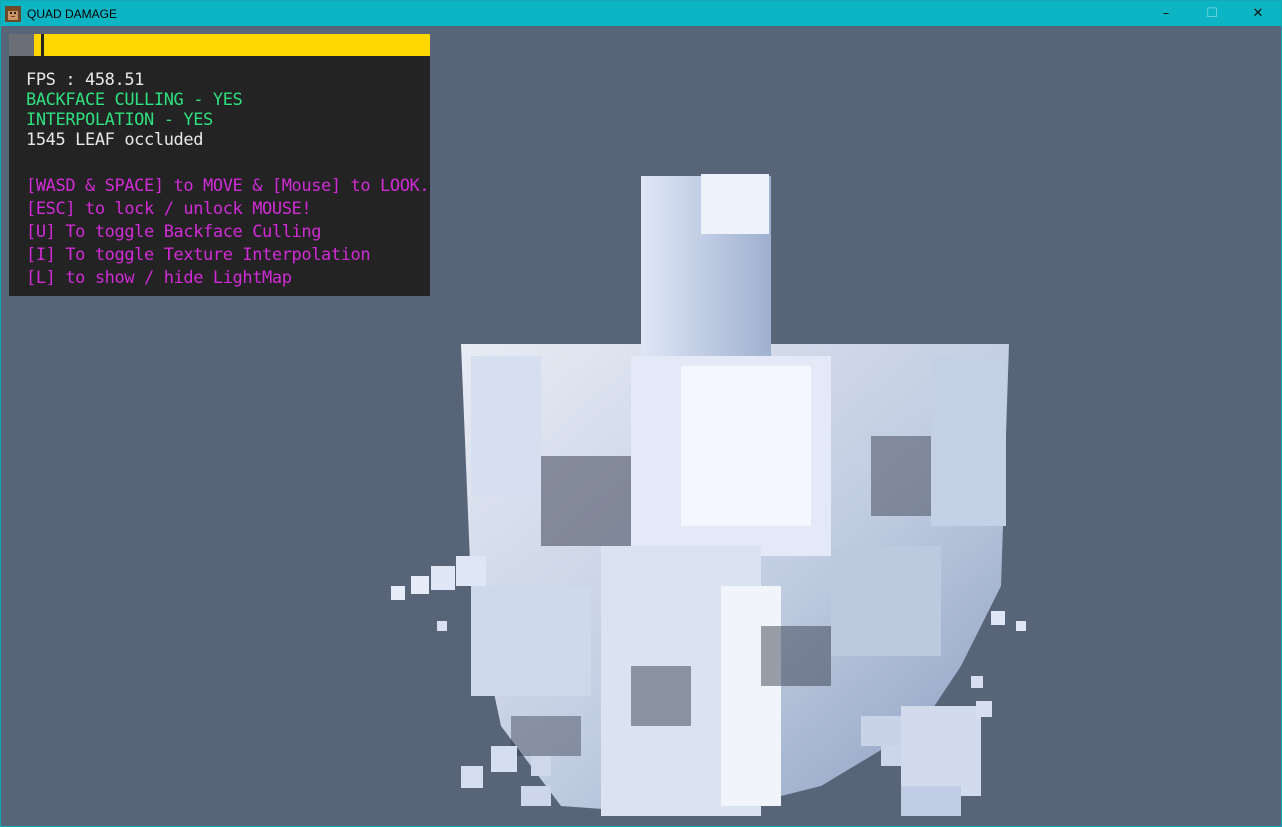 The image size is (1282, 827). Describe the element at coordinates (1166, 13) in the screenshot. I see `minimize-button: –` at that location.